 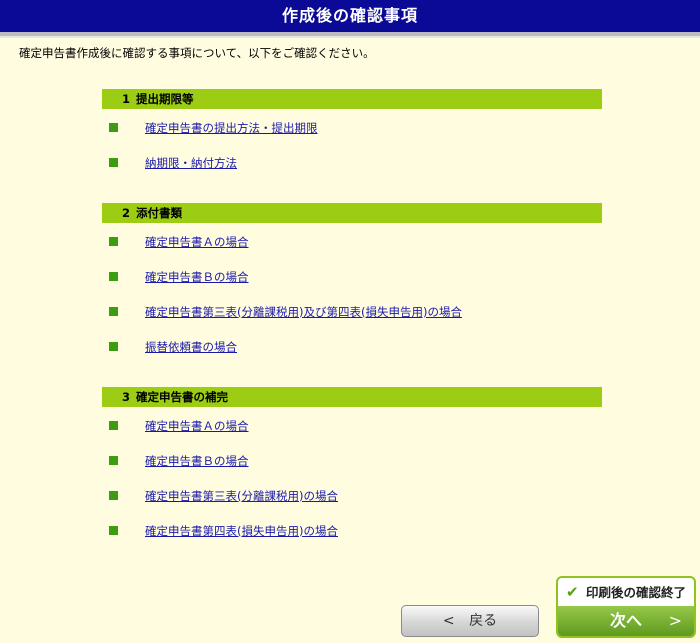 I want to click on link-attach-transfer-request: 振替依頼書の場合, so click(x=191, y=347).